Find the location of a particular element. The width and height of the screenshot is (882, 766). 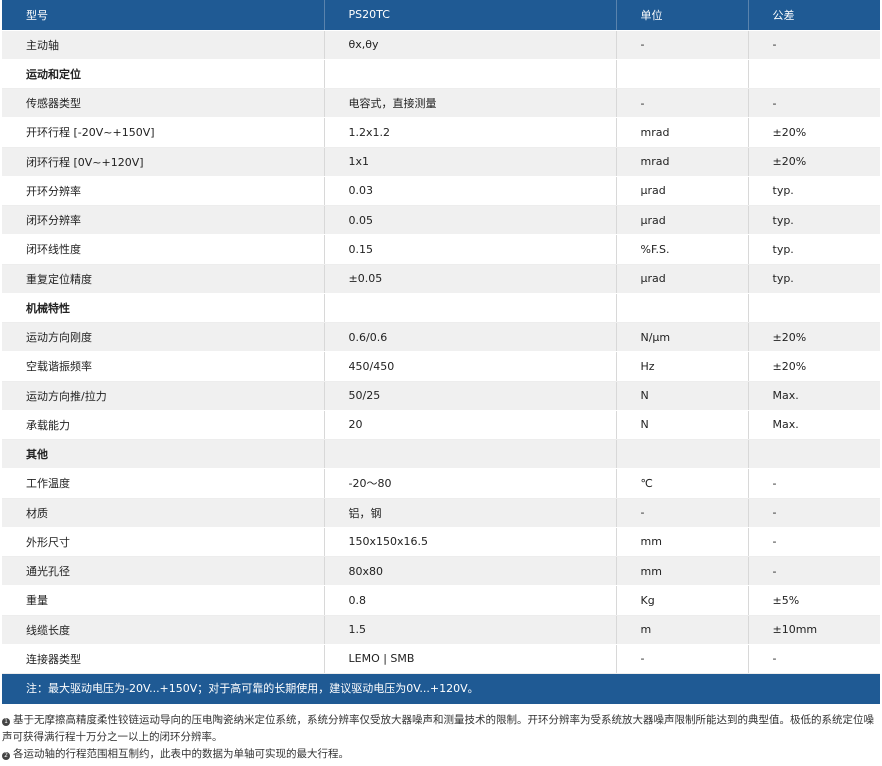

table-row: 机械特性 is located at coordinates (441, 308).